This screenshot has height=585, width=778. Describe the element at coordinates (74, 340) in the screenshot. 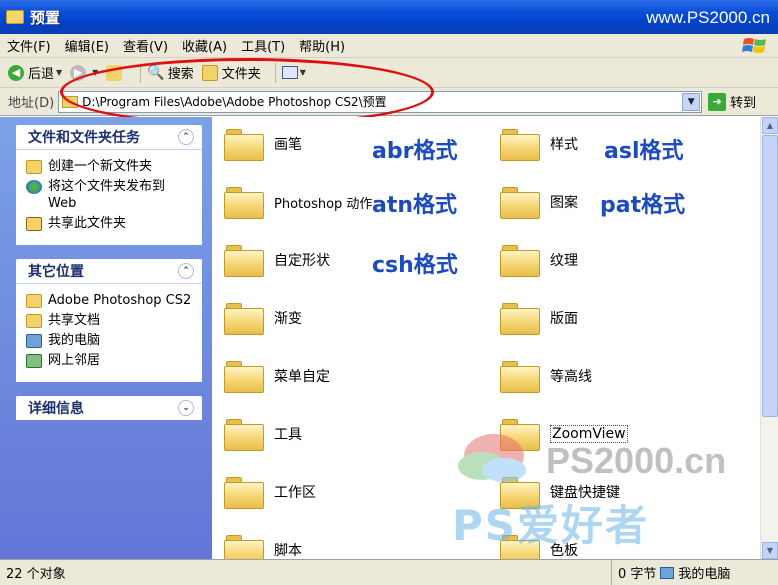

I see `place-label: 我的电脑` at that location.